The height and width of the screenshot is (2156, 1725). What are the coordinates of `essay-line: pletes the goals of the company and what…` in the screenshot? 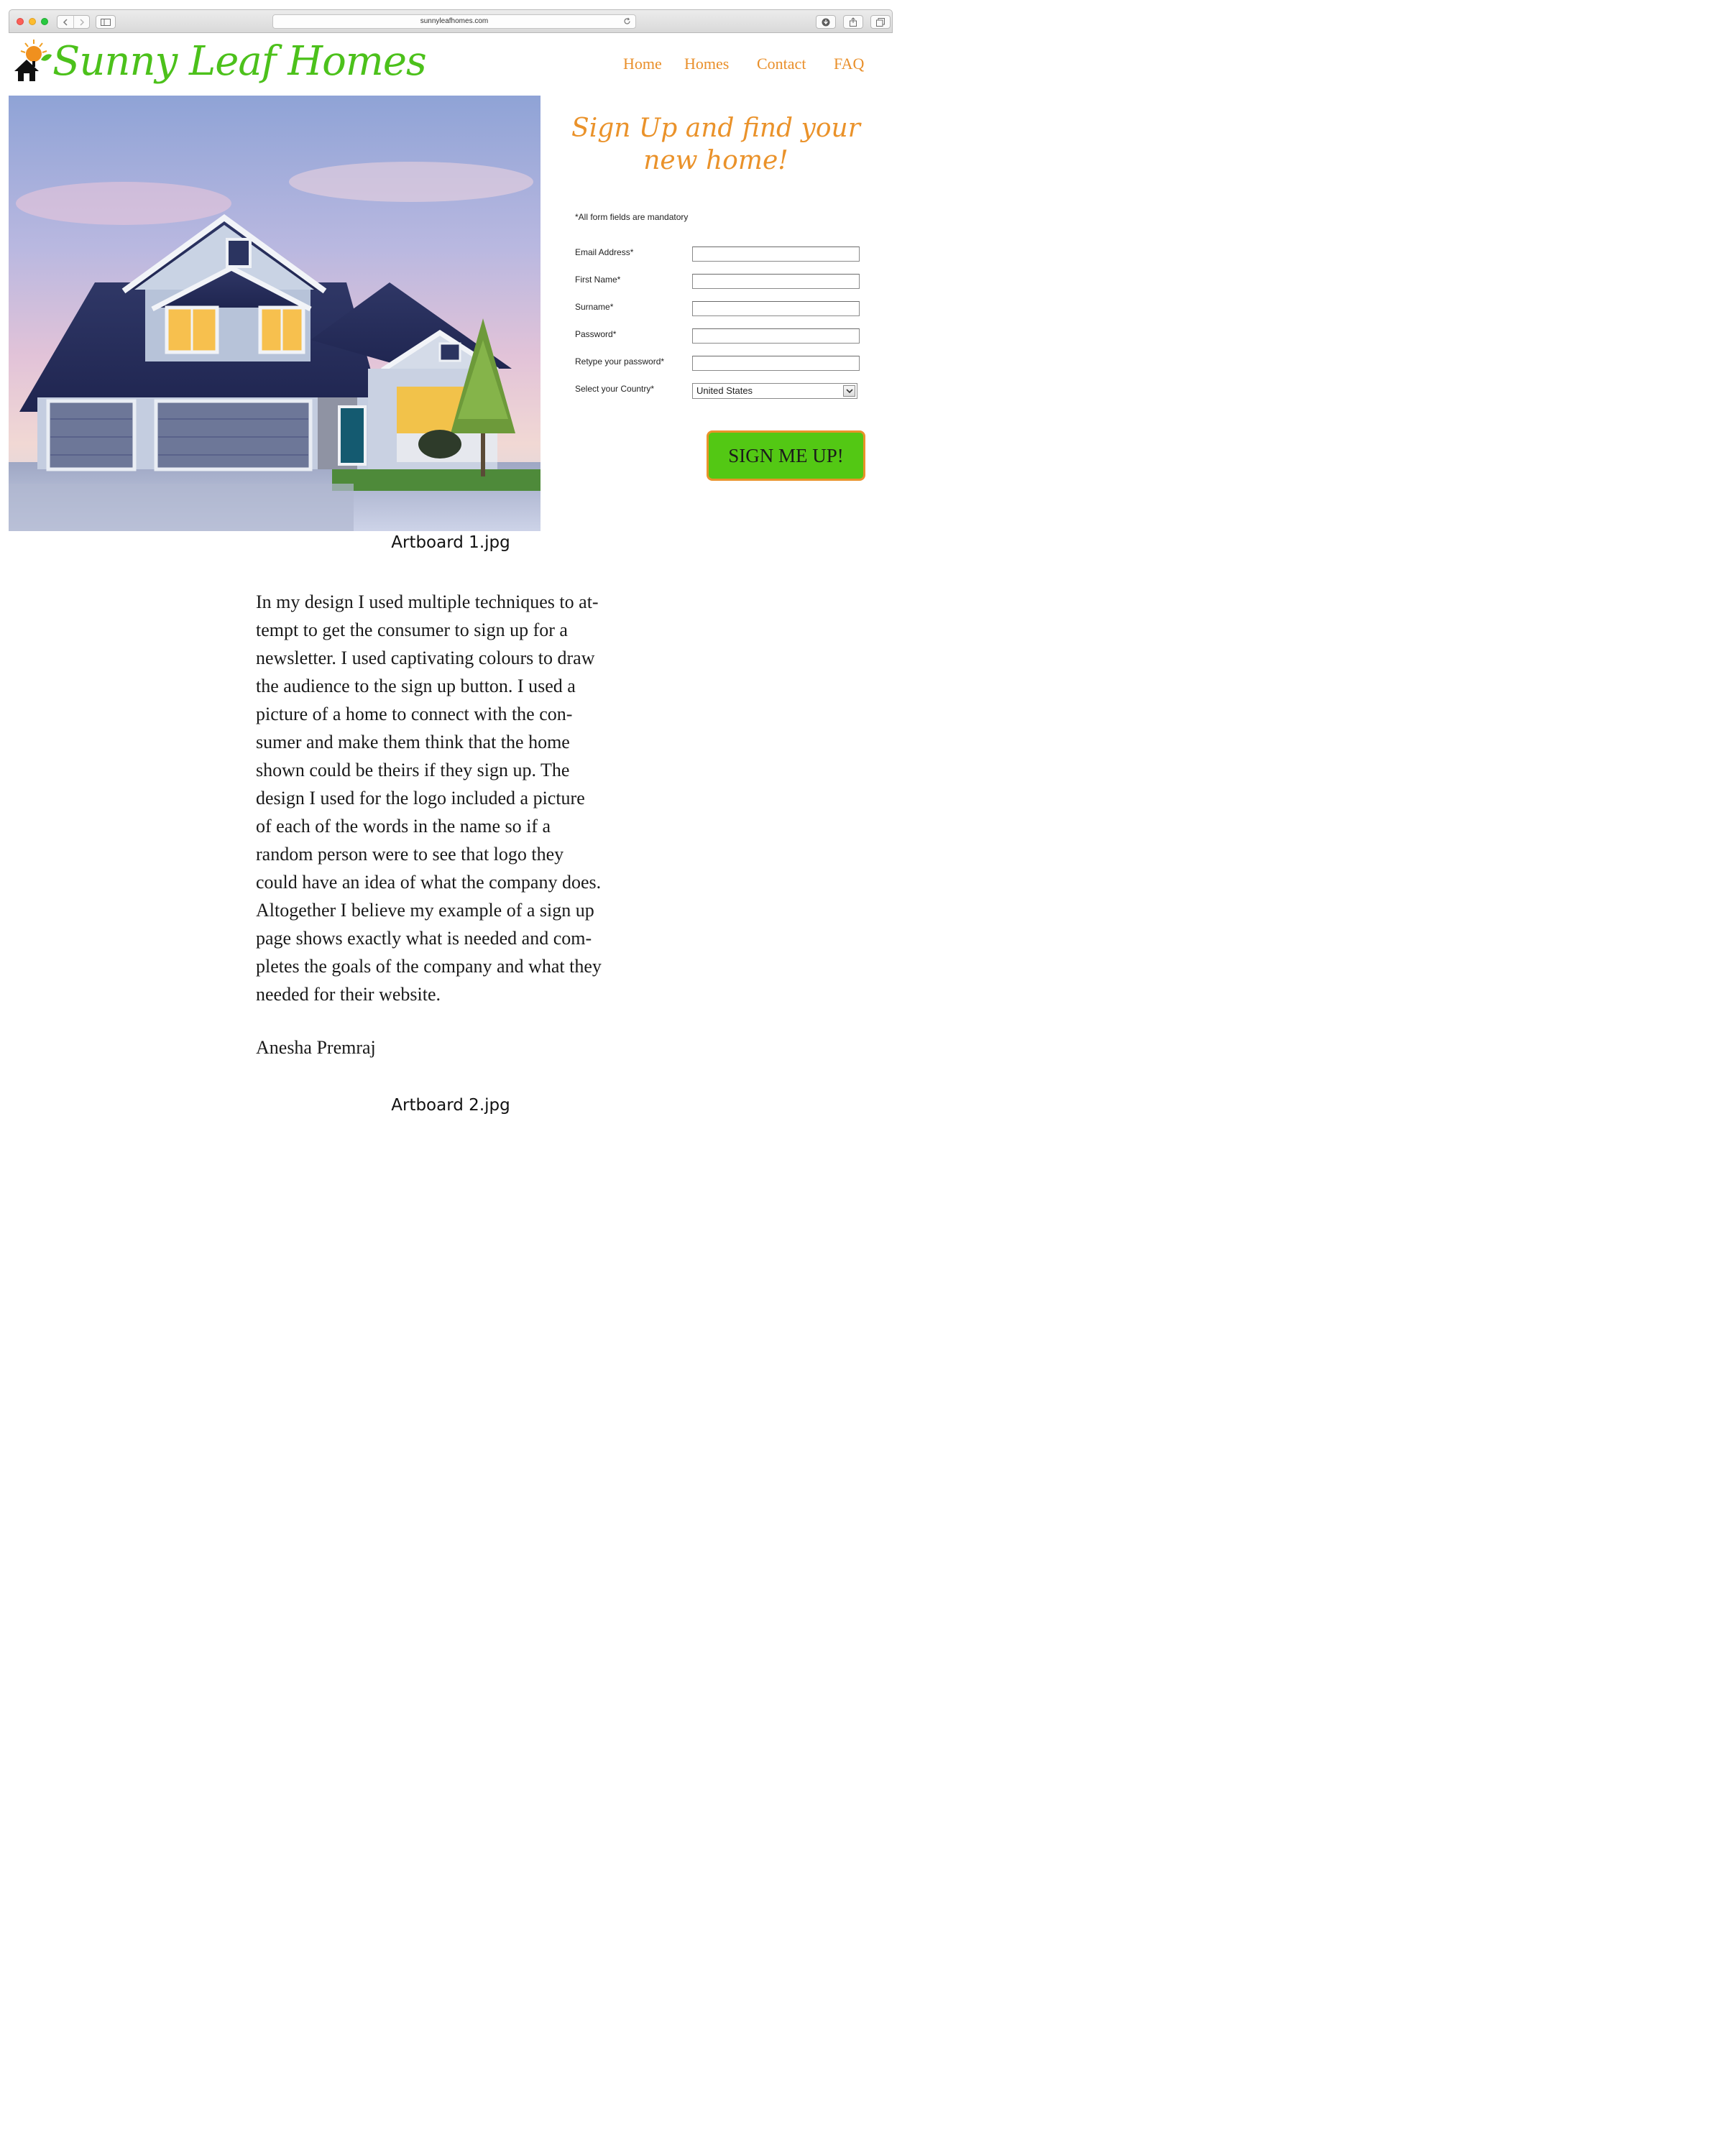 It's located at (429, 967).